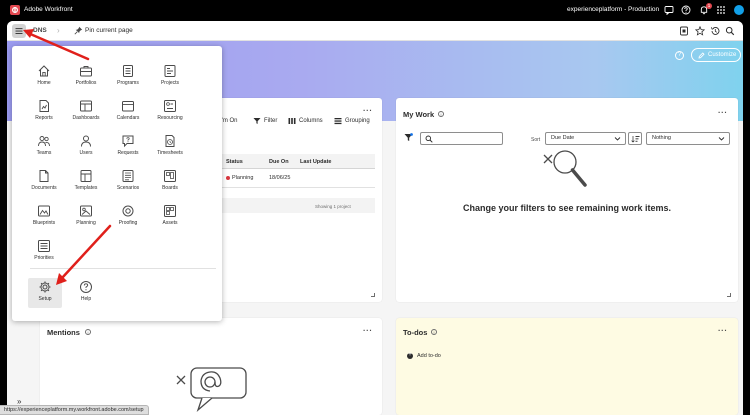 The image size is (750, 415). What do you see at coordinates (434, 332) in the screenshot?
I see `todos-info-icon: i` at bounding box center [434, 332].